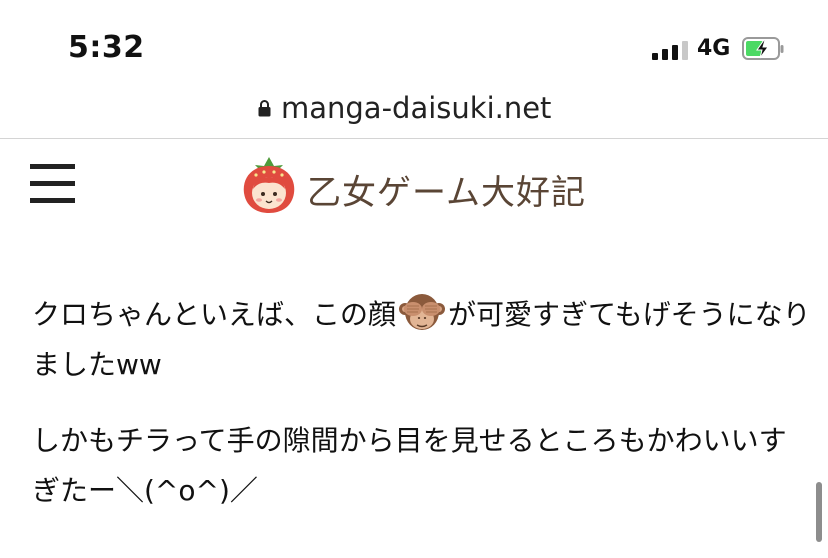 This screenshot has width=828, height=558. What do you see at coordinates (446, 189) in the screenshot?
I see `site-title: 乙女ゲーム大好記` at bounding box center [446, 189].